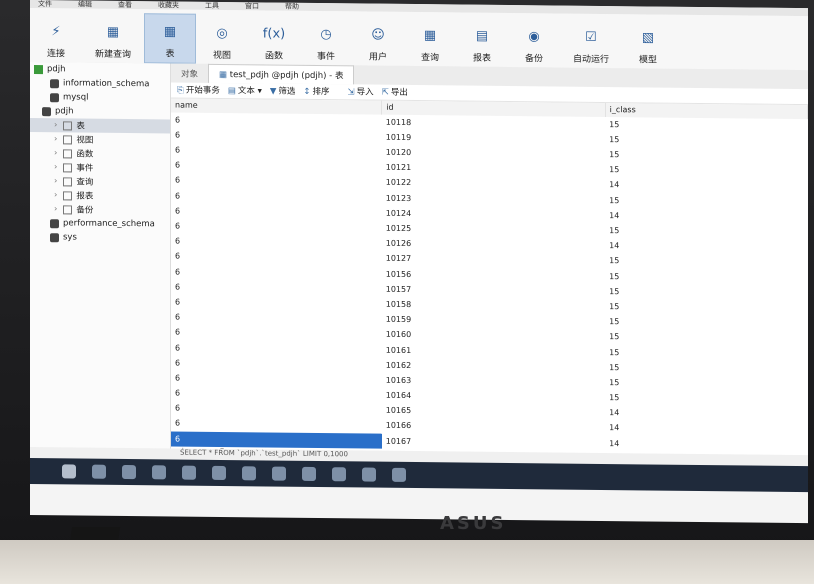 The image size is (814, 584). Describe the element at coordinates (64, 111) in the screenshot. I see `tree-item-label: pdjh` at that location.